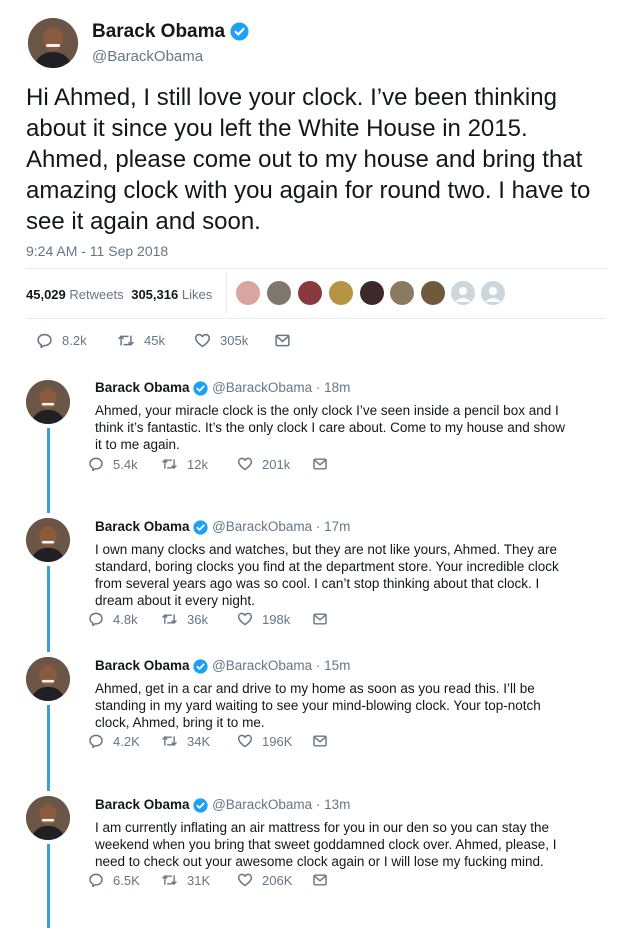 This screenshot has height=949, width=636. What do you see at coordinates (221, 340) in the screenshot?
I see `like-button: 305k` at bounding box center [221, 340].